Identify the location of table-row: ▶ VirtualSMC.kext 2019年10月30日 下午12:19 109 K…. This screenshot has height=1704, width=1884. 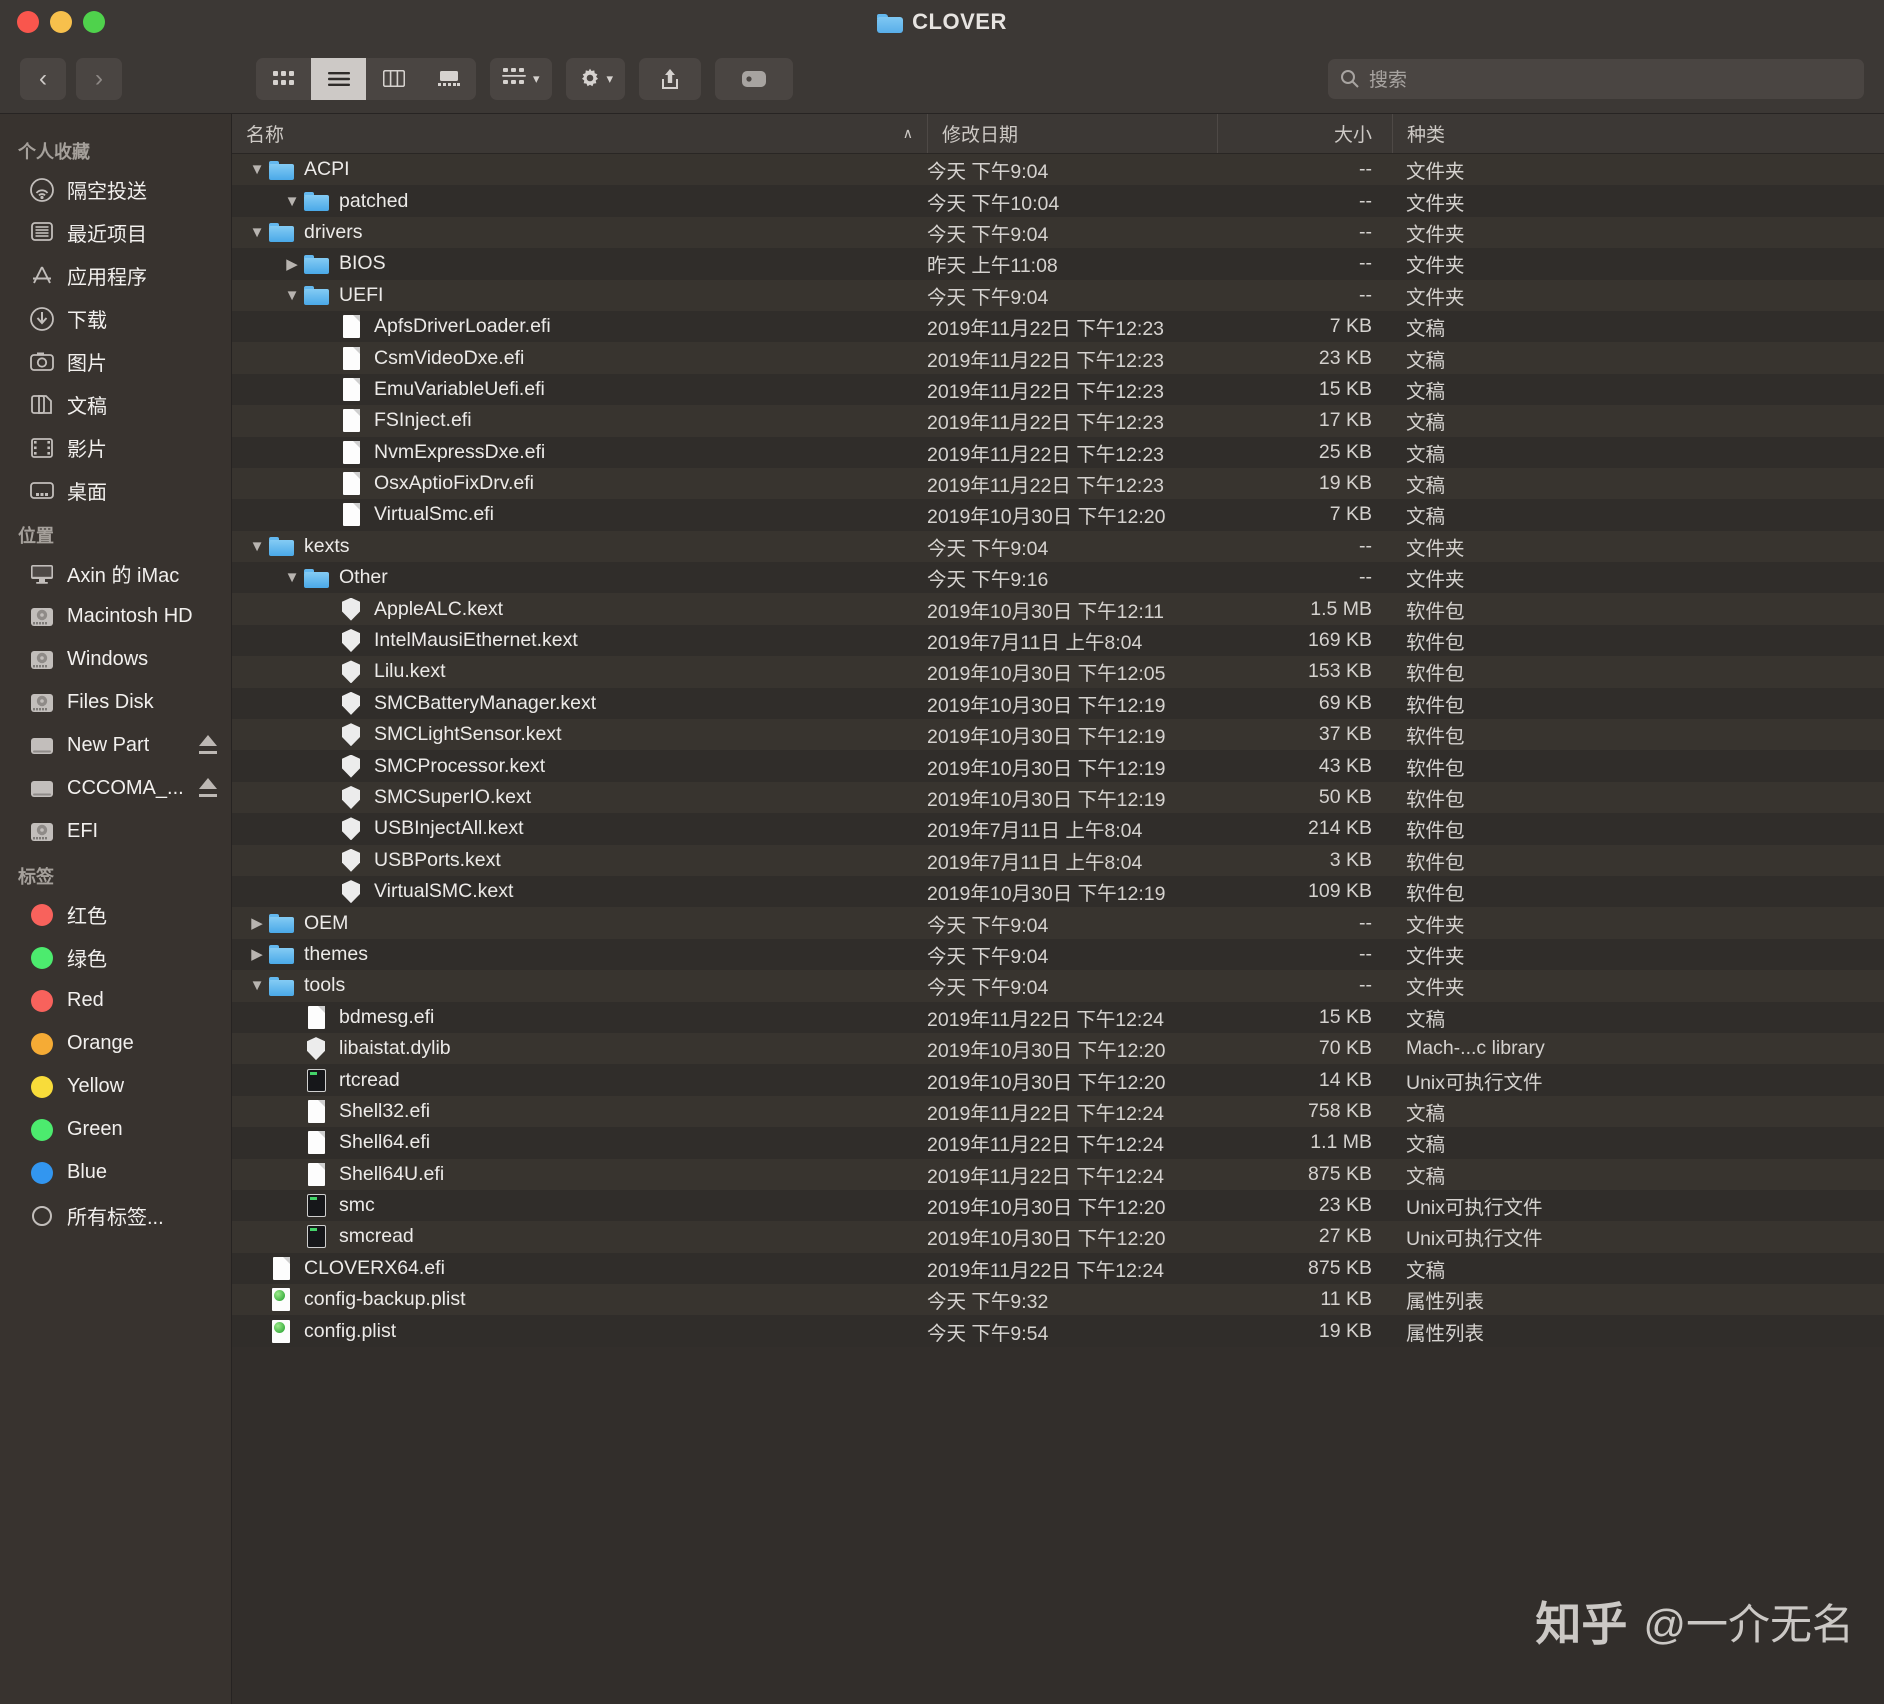
(1058, 891).